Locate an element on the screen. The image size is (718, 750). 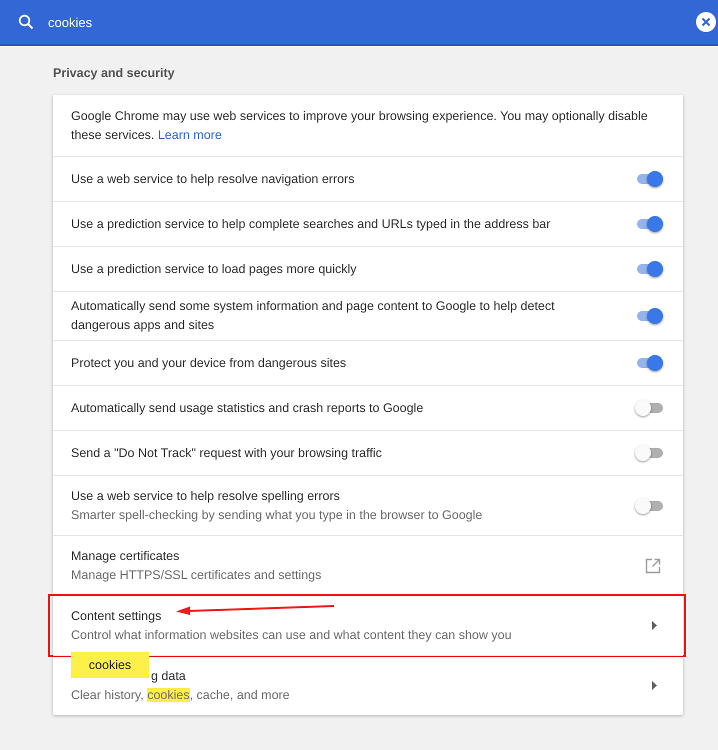
setting-title: Automatically send usage statistics and crash reports to Google is located at coordinates (247, 408).